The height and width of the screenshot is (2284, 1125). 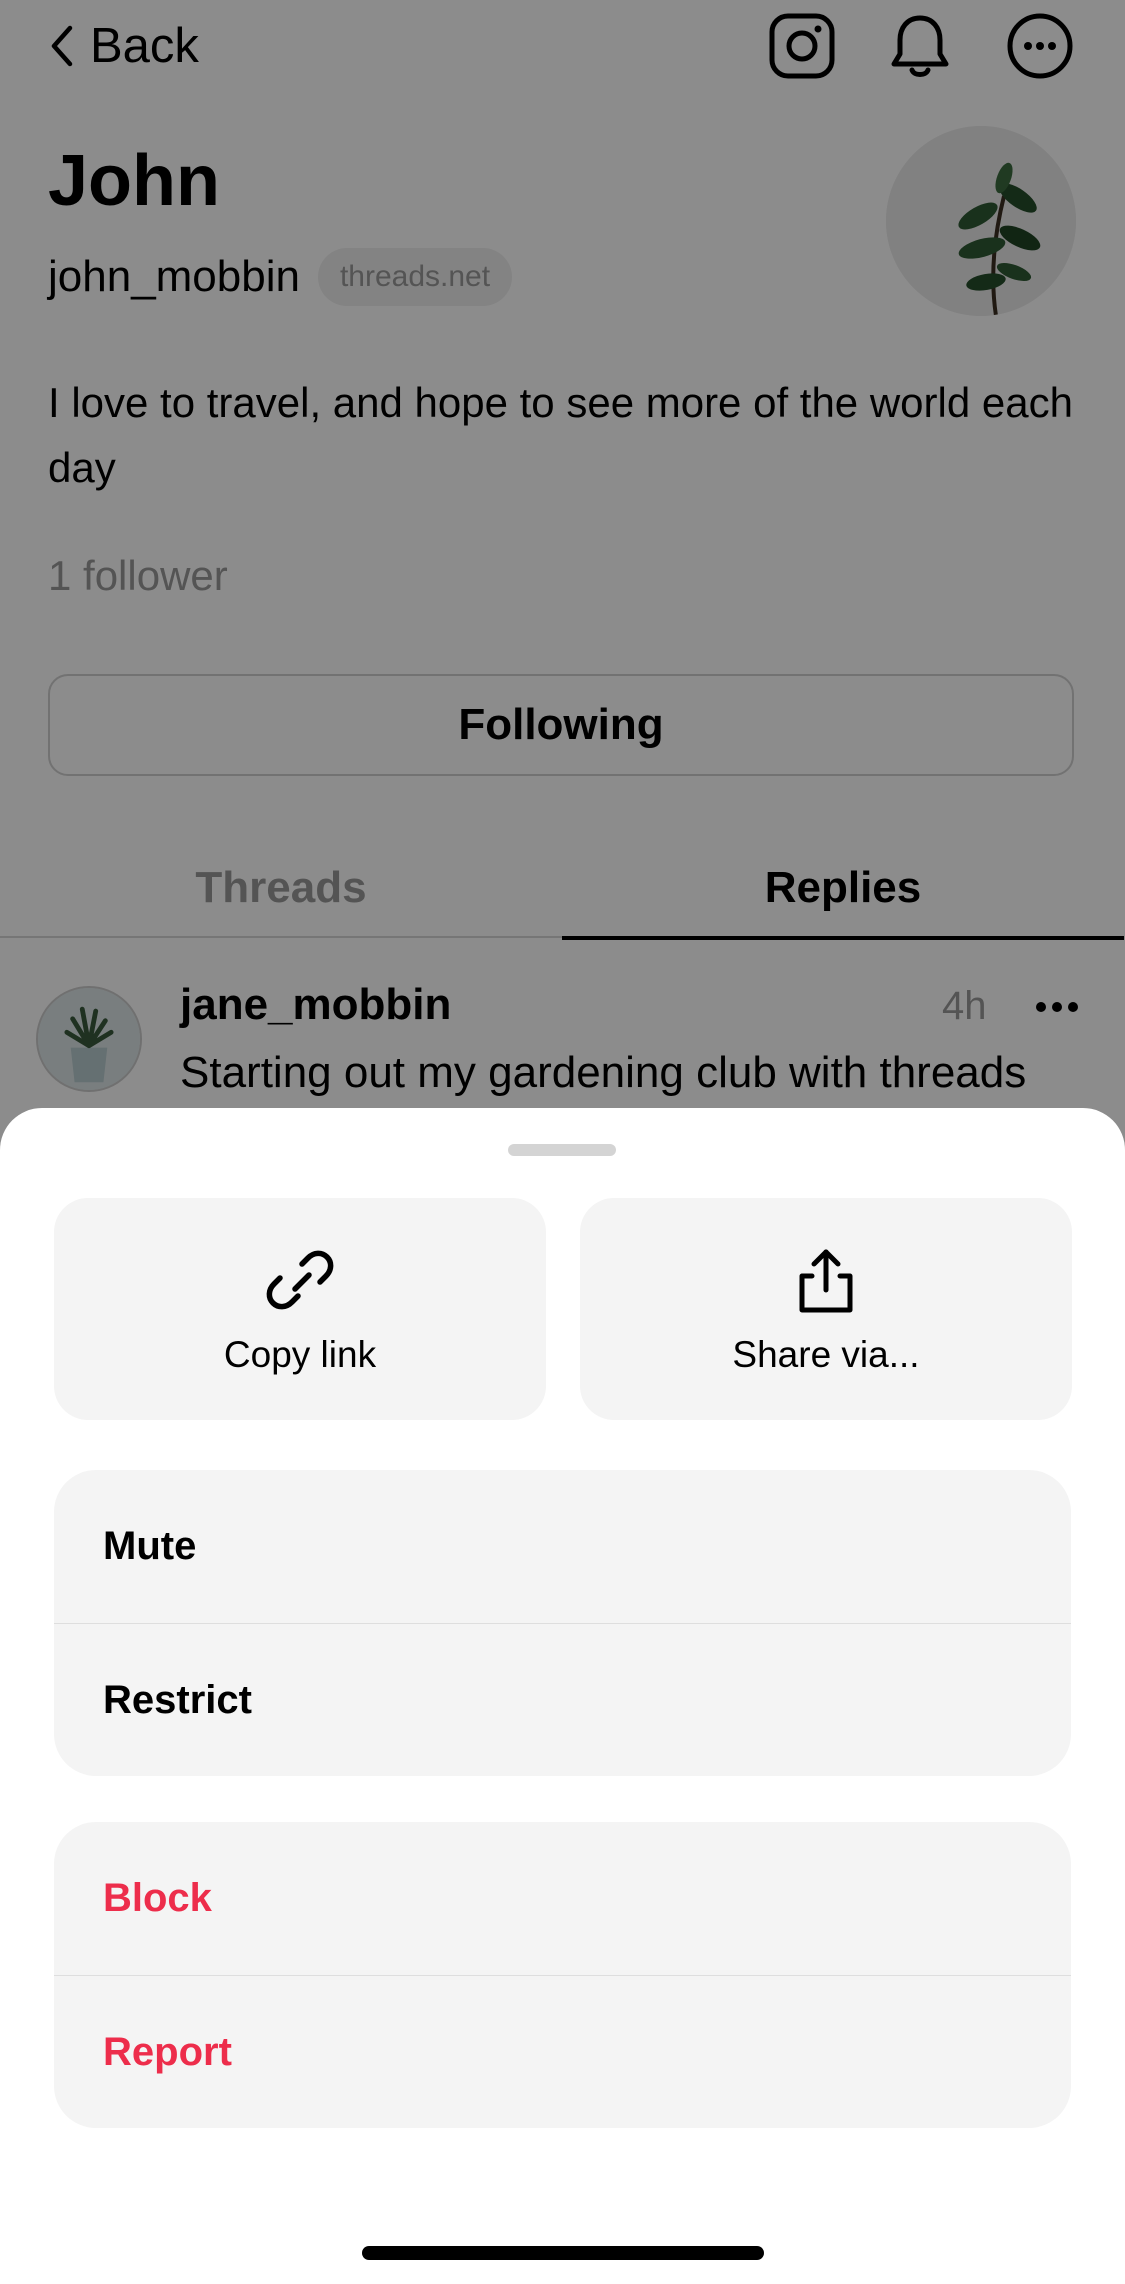 I want to click on block-option: Block, so click(x=562, y=1898).